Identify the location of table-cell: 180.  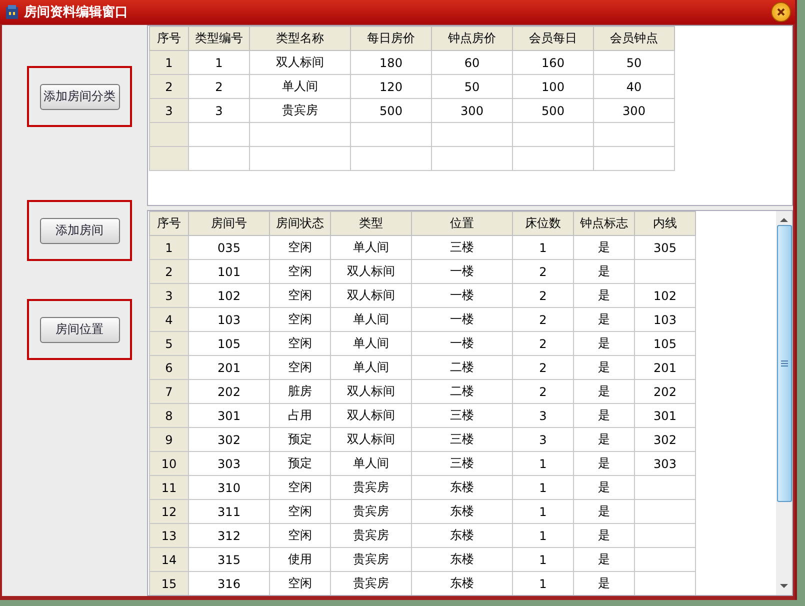
(391, 62).